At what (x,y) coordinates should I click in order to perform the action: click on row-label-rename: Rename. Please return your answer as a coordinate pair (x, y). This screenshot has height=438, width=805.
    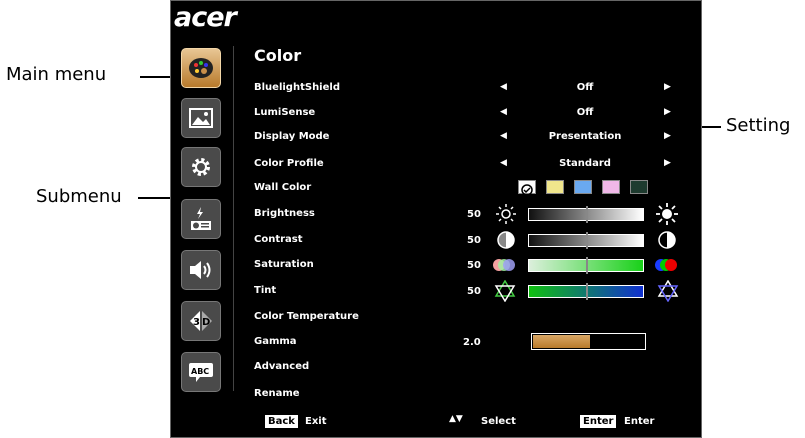
    Looking at the image, I should click on (277, 393).